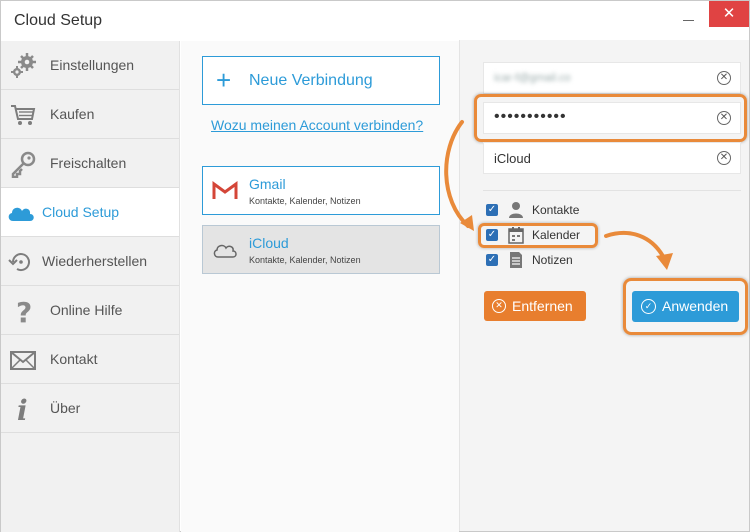 The width and height of the screenshot is (750, 532). What do you see at coordinates (21, 214) in the screenshot?
I see `cloud-icon` at bounding box center [21, 214].